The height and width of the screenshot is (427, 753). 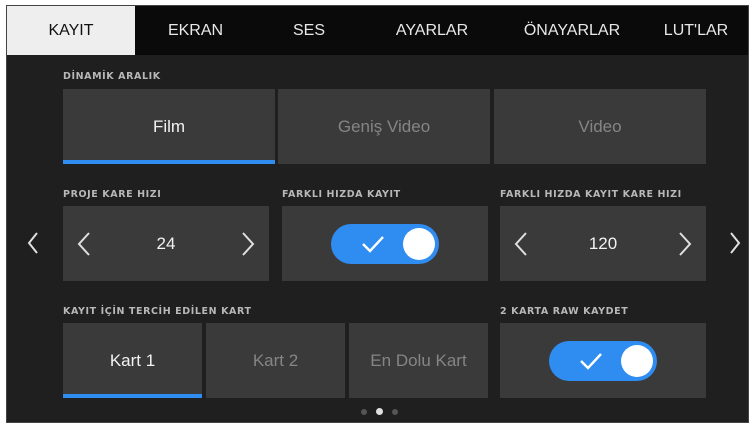 I want to click on fullest-card-button: En Dolu Kart, so click(x=418, y=360).